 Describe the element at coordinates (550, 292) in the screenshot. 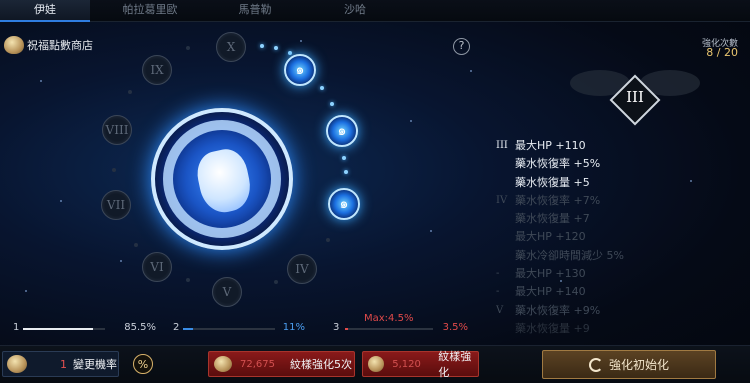

I see `stat-text: 最大HP +140` at that location.